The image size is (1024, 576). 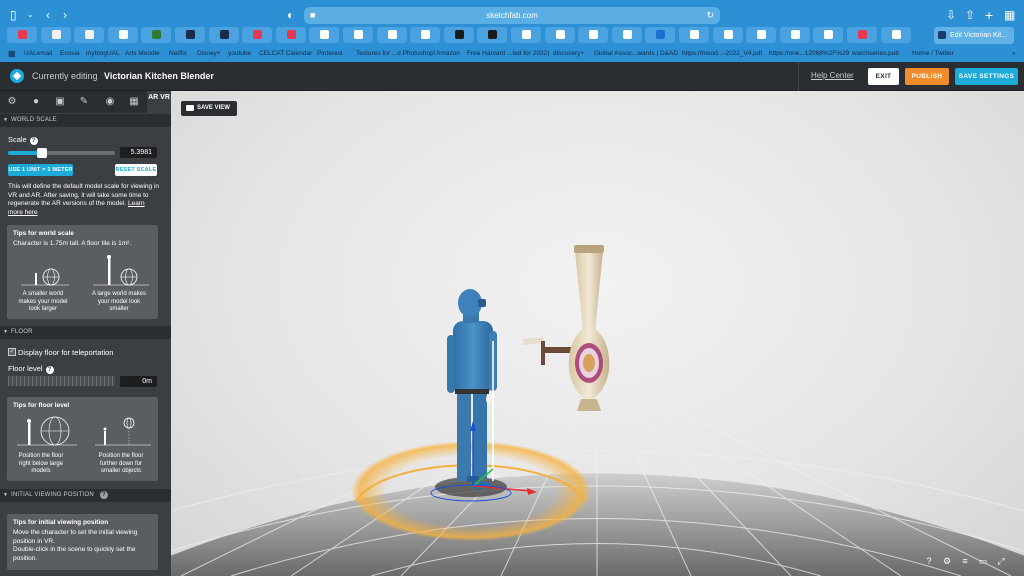 What do you see at coordinates (239, 54) in the screenshot?
I see `bookmark-link: youtube` at bounding box center [239, 54].